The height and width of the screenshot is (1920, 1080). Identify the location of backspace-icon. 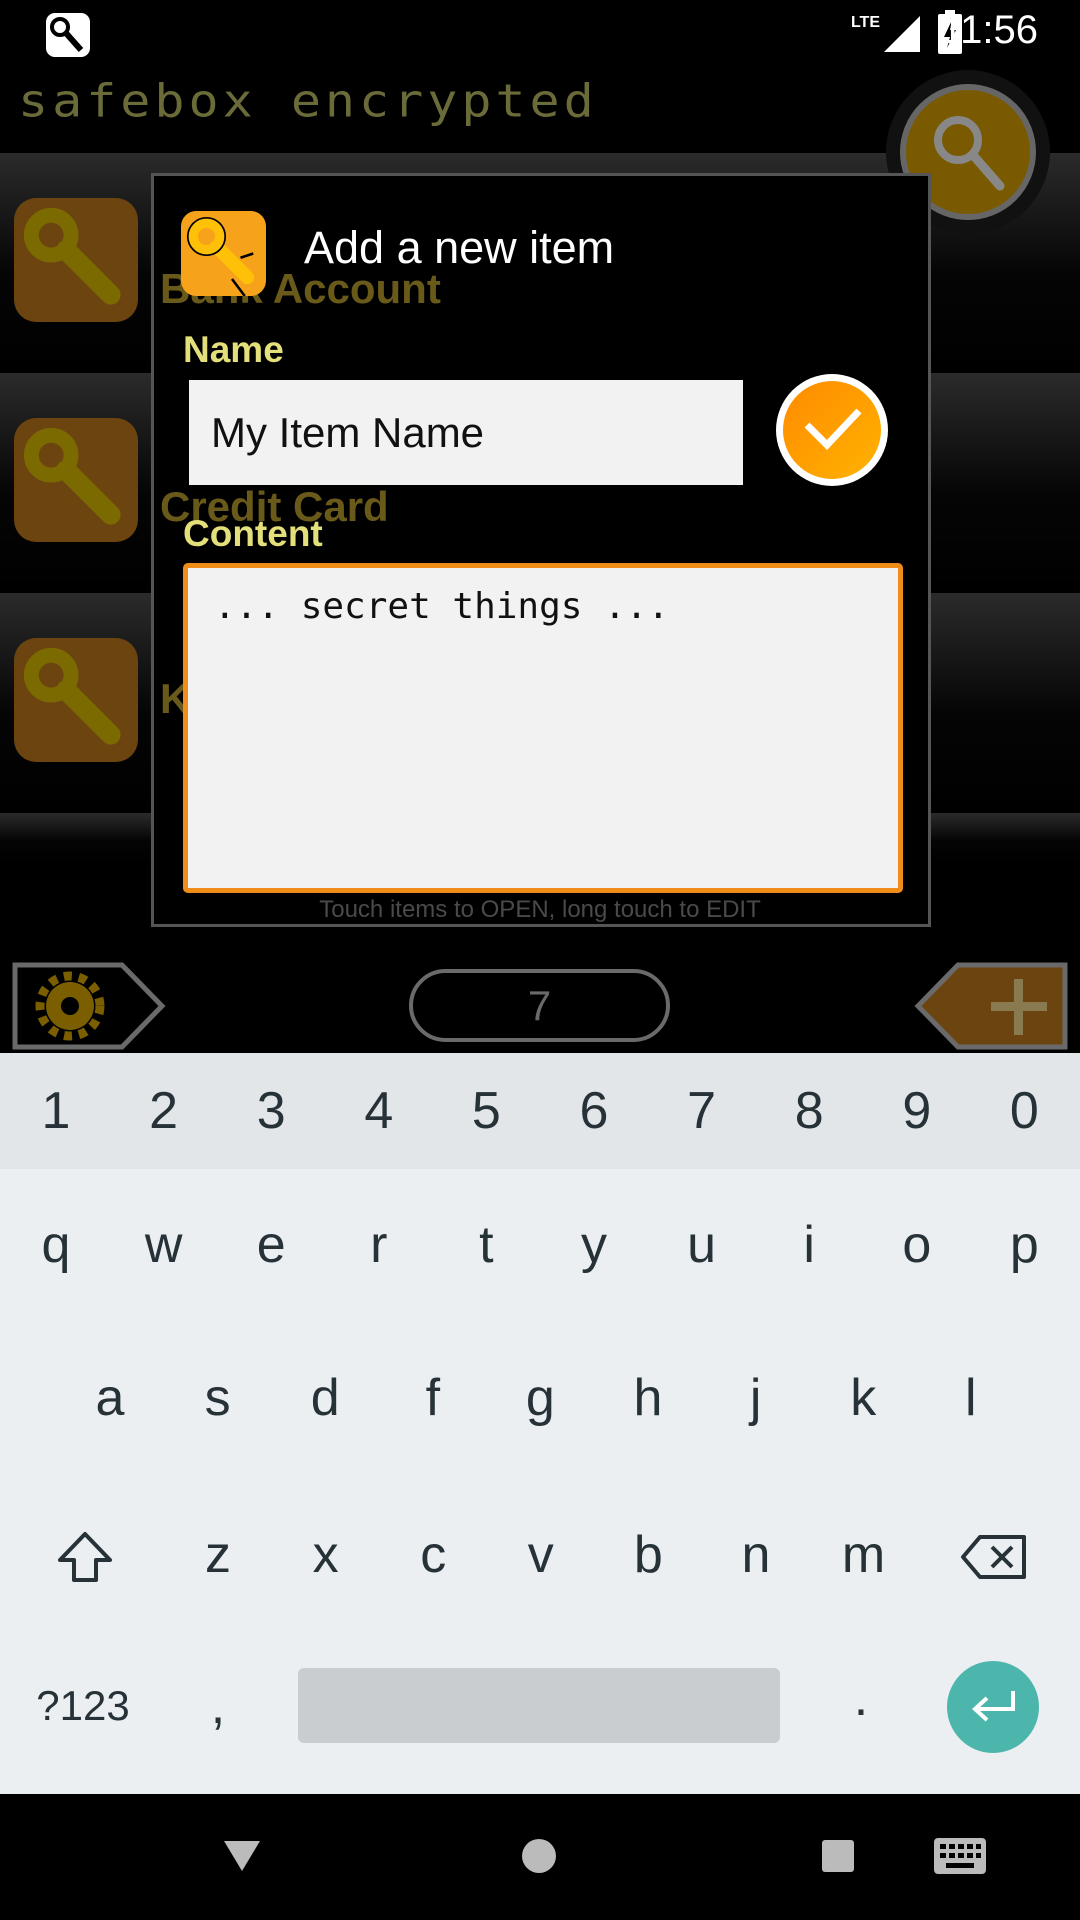
(994, 1557).